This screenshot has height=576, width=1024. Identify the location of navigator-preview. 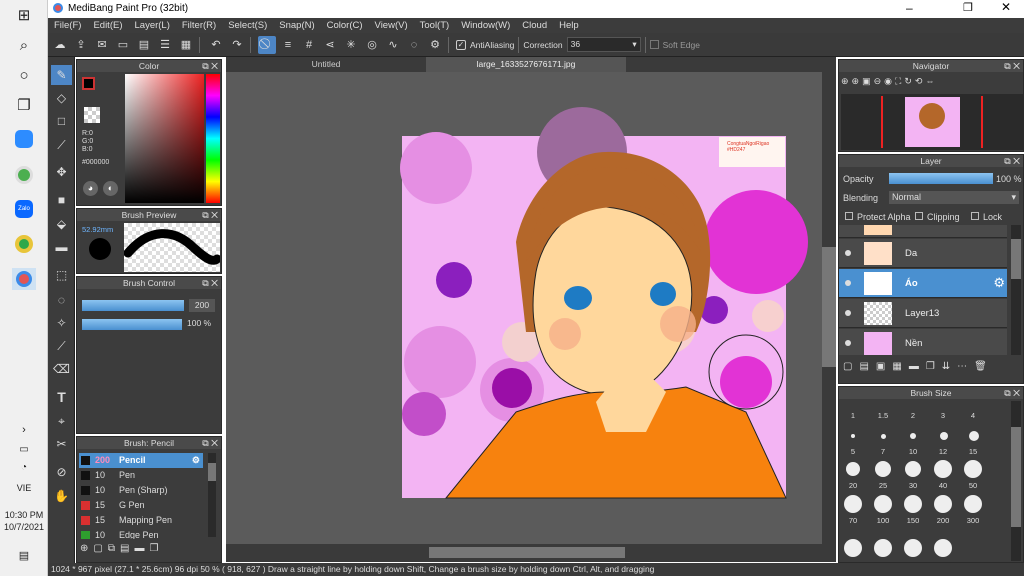
(932, 122).